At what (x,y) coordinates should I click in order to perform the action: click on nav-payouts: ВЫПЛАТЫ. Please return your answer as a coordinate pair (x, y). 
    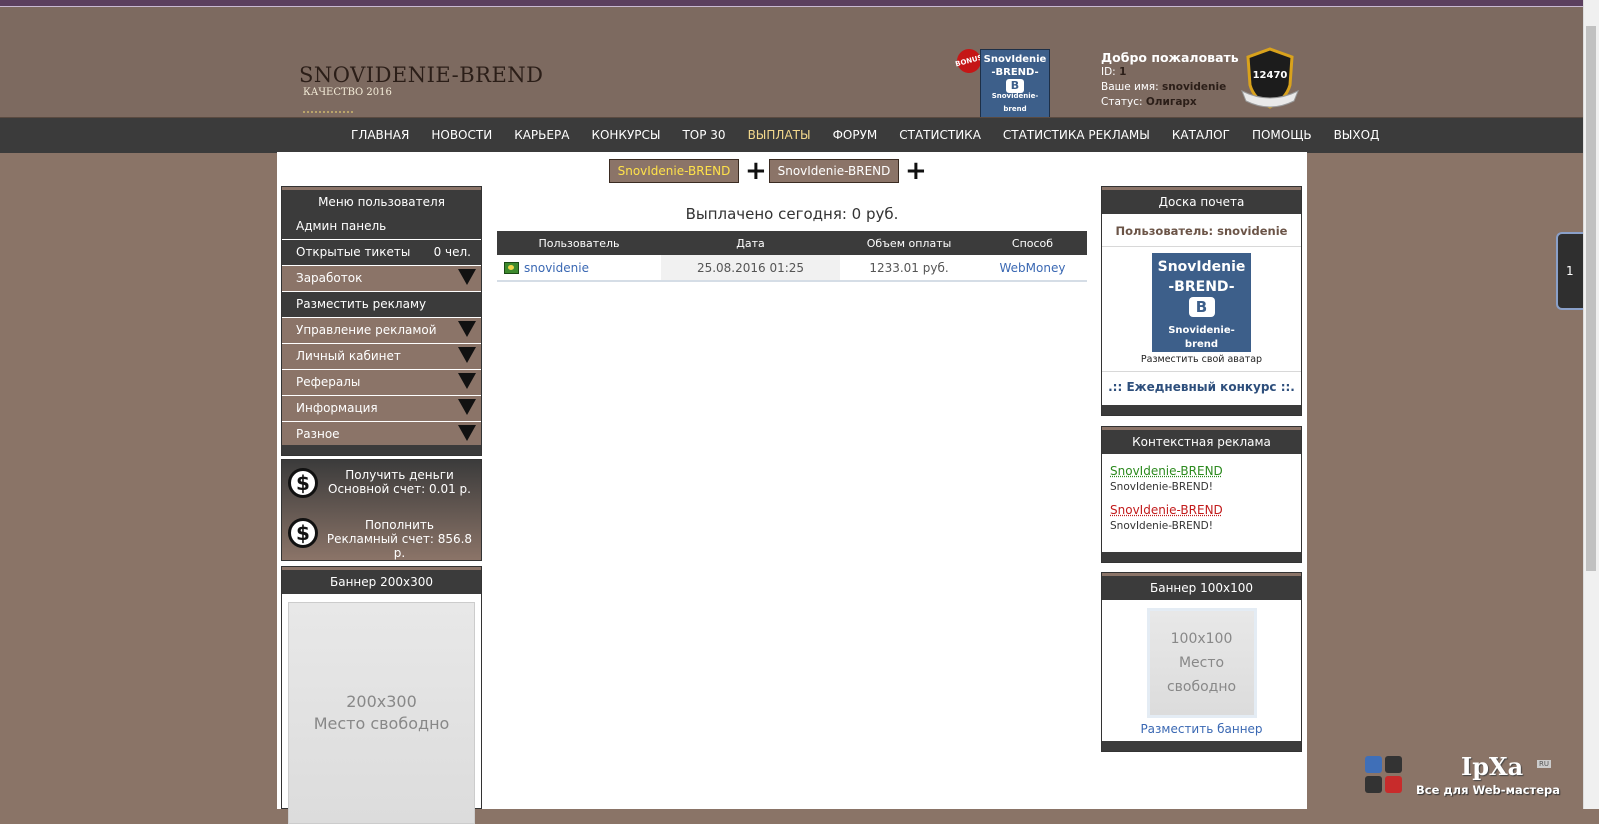
    Looking at the image, I should click on (779, 135).